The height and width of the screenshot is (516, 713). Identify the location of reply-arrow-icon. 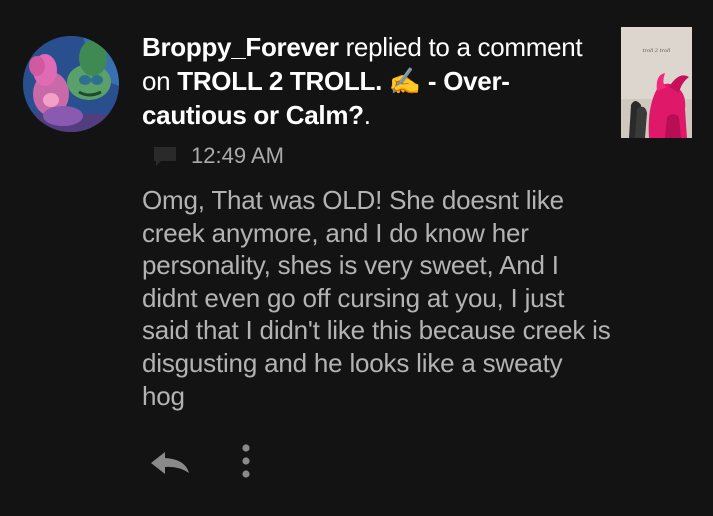
(170, 463).